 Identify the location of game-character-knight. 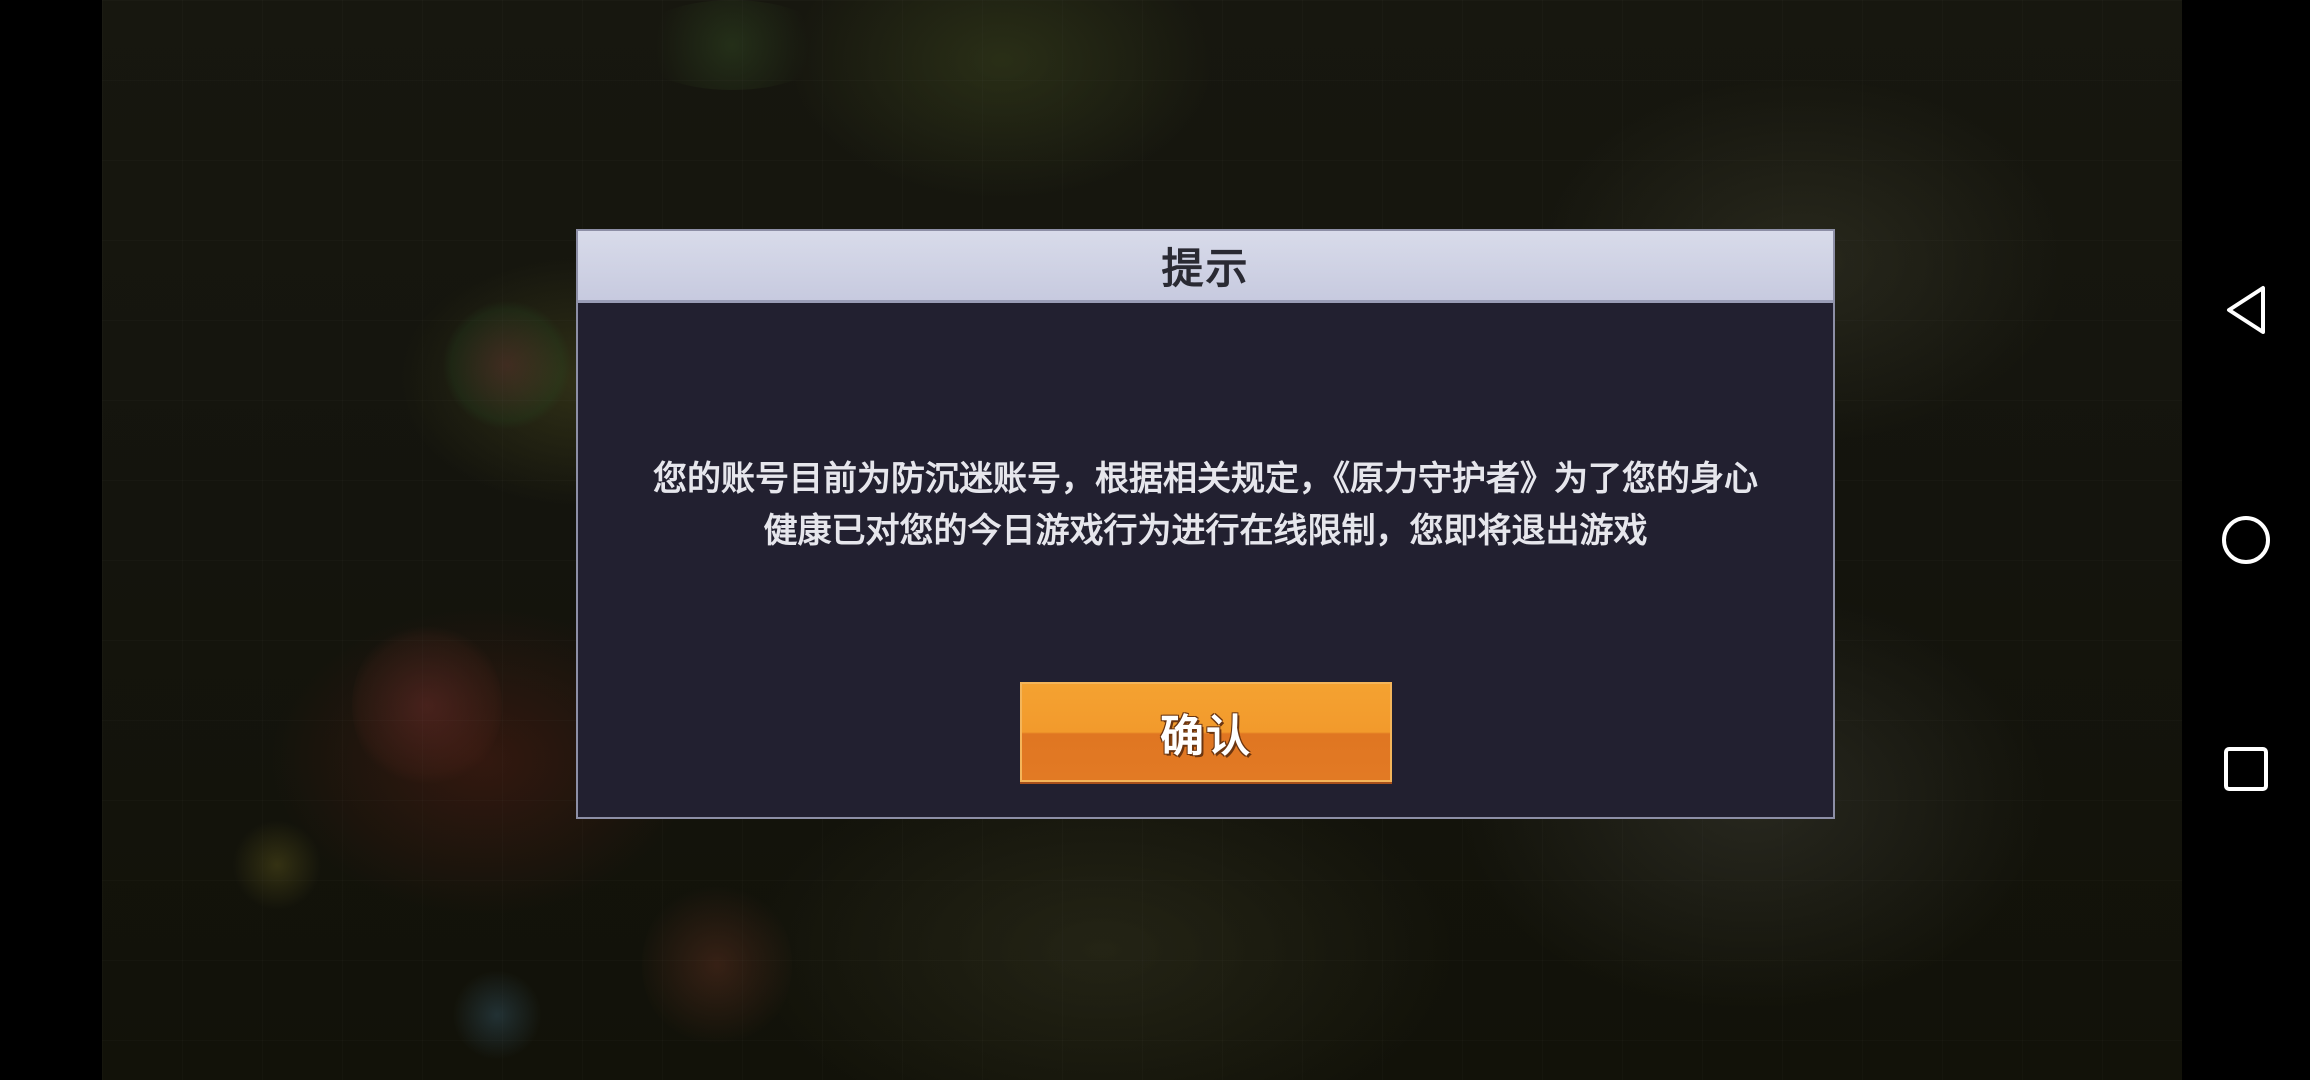
(427, 705).